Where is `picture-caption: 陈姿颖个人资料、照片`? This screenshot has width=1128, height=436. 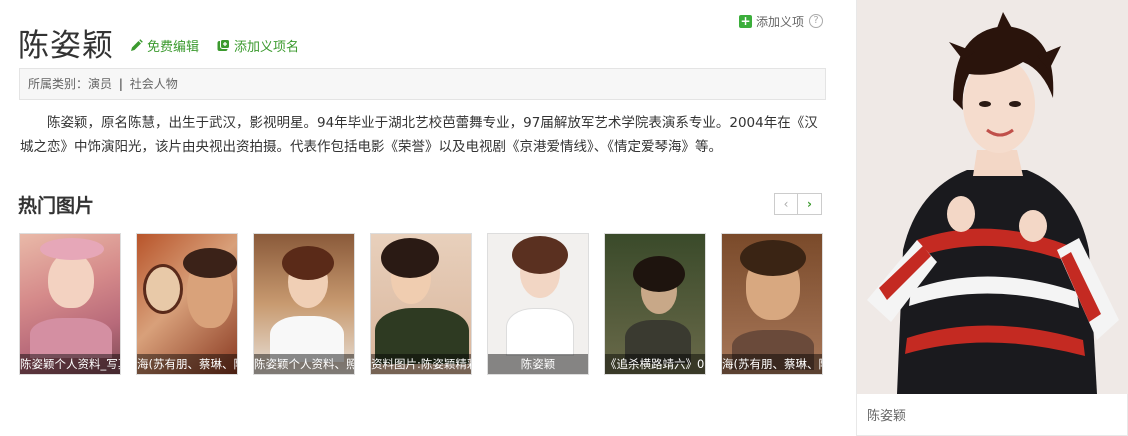
picture-caption: 陈姿颖个人资料、照片 is located at coordinates (304, 364).